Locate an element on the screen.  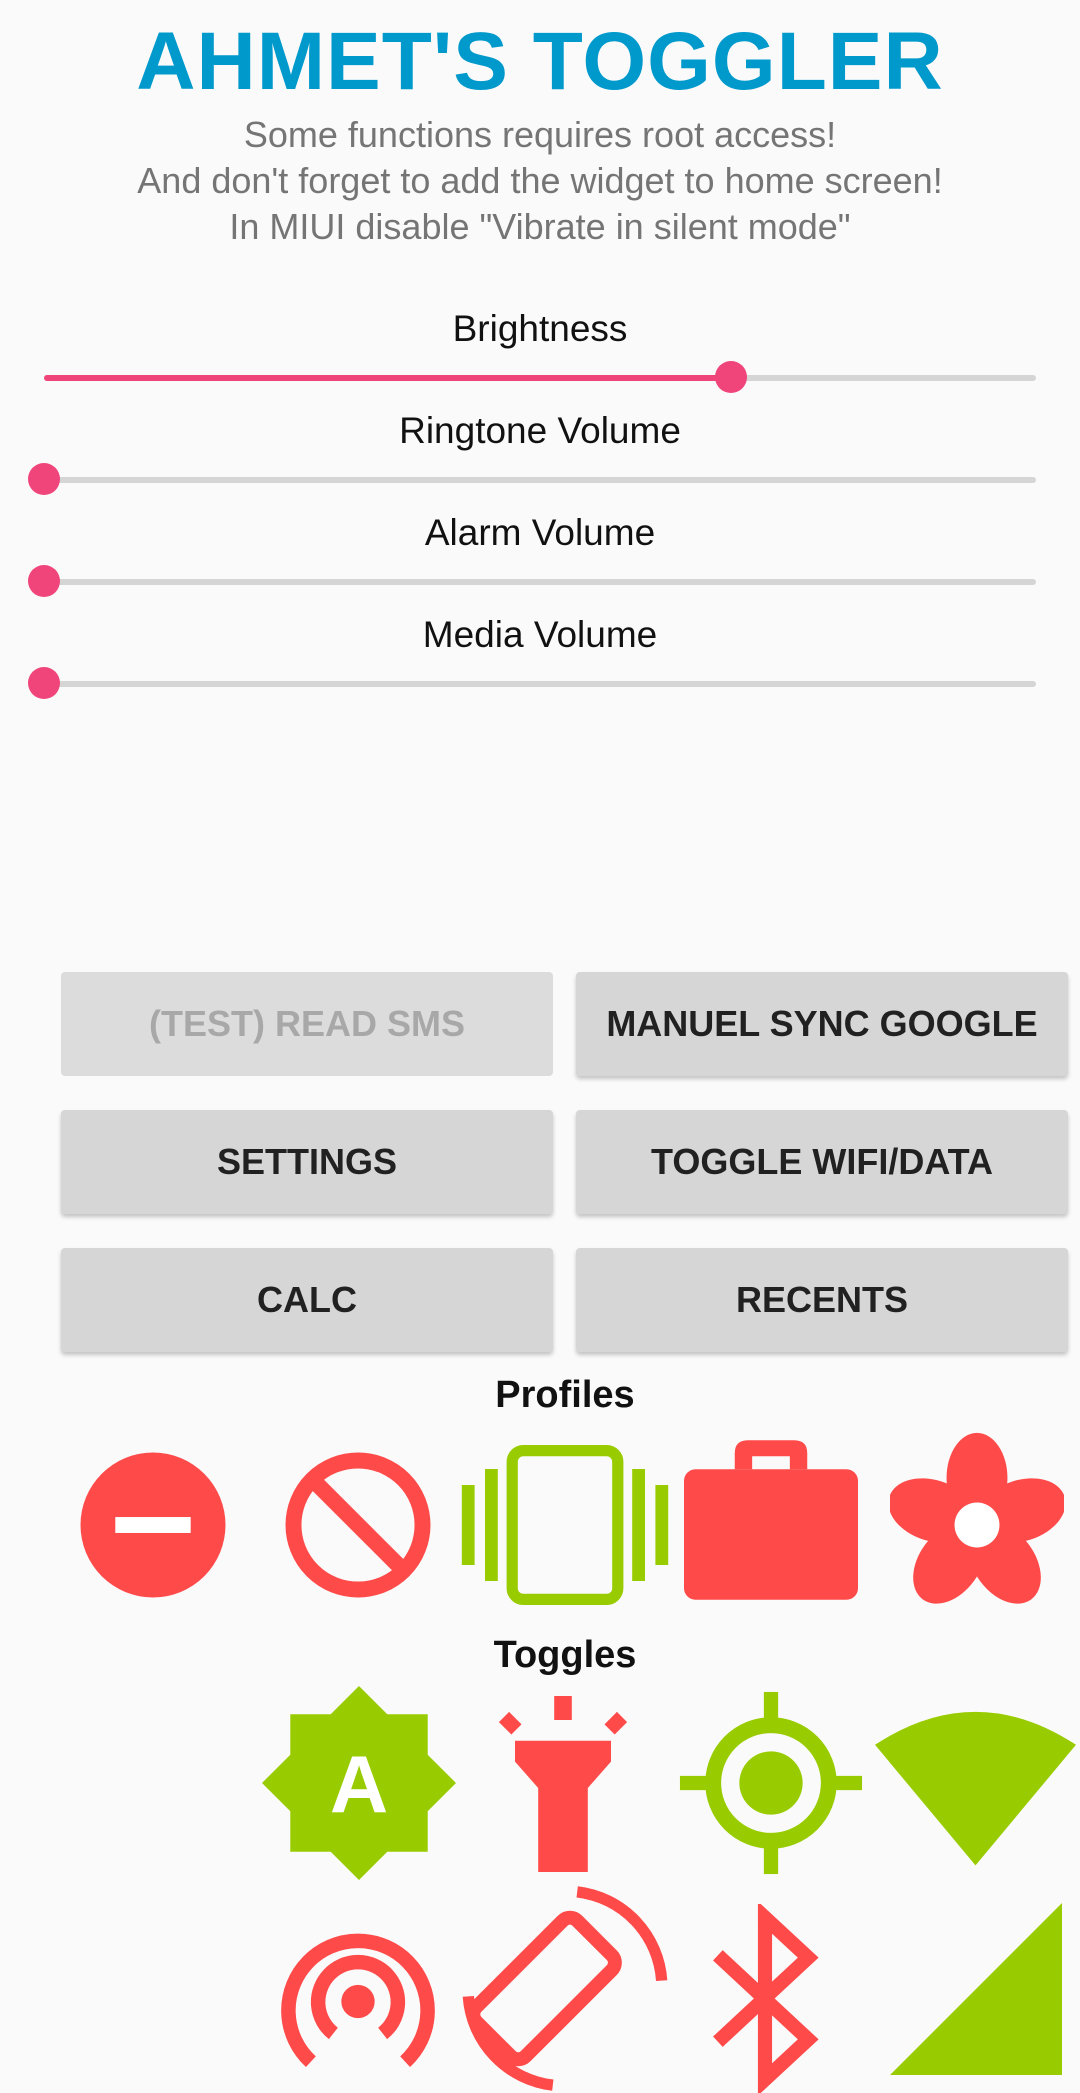
media-volume-slider is located at coordinates (532, 683).